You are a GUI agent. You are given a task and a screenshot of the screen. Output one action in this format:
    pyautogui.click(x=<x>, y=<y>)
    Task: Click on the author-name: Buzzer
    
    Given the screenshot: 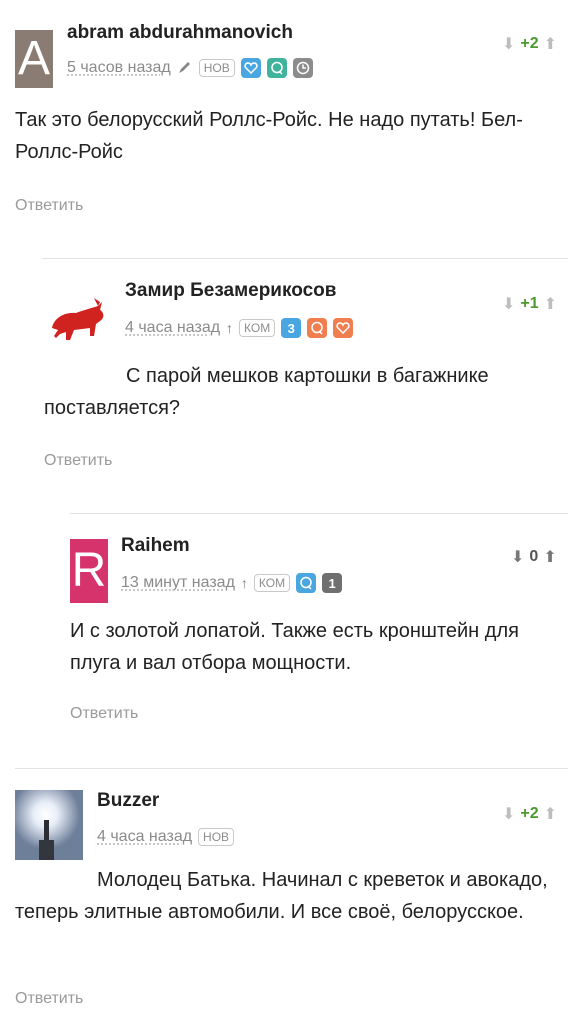 What is the action you would take?
    pyautogui.click(x=128, y=801)
    